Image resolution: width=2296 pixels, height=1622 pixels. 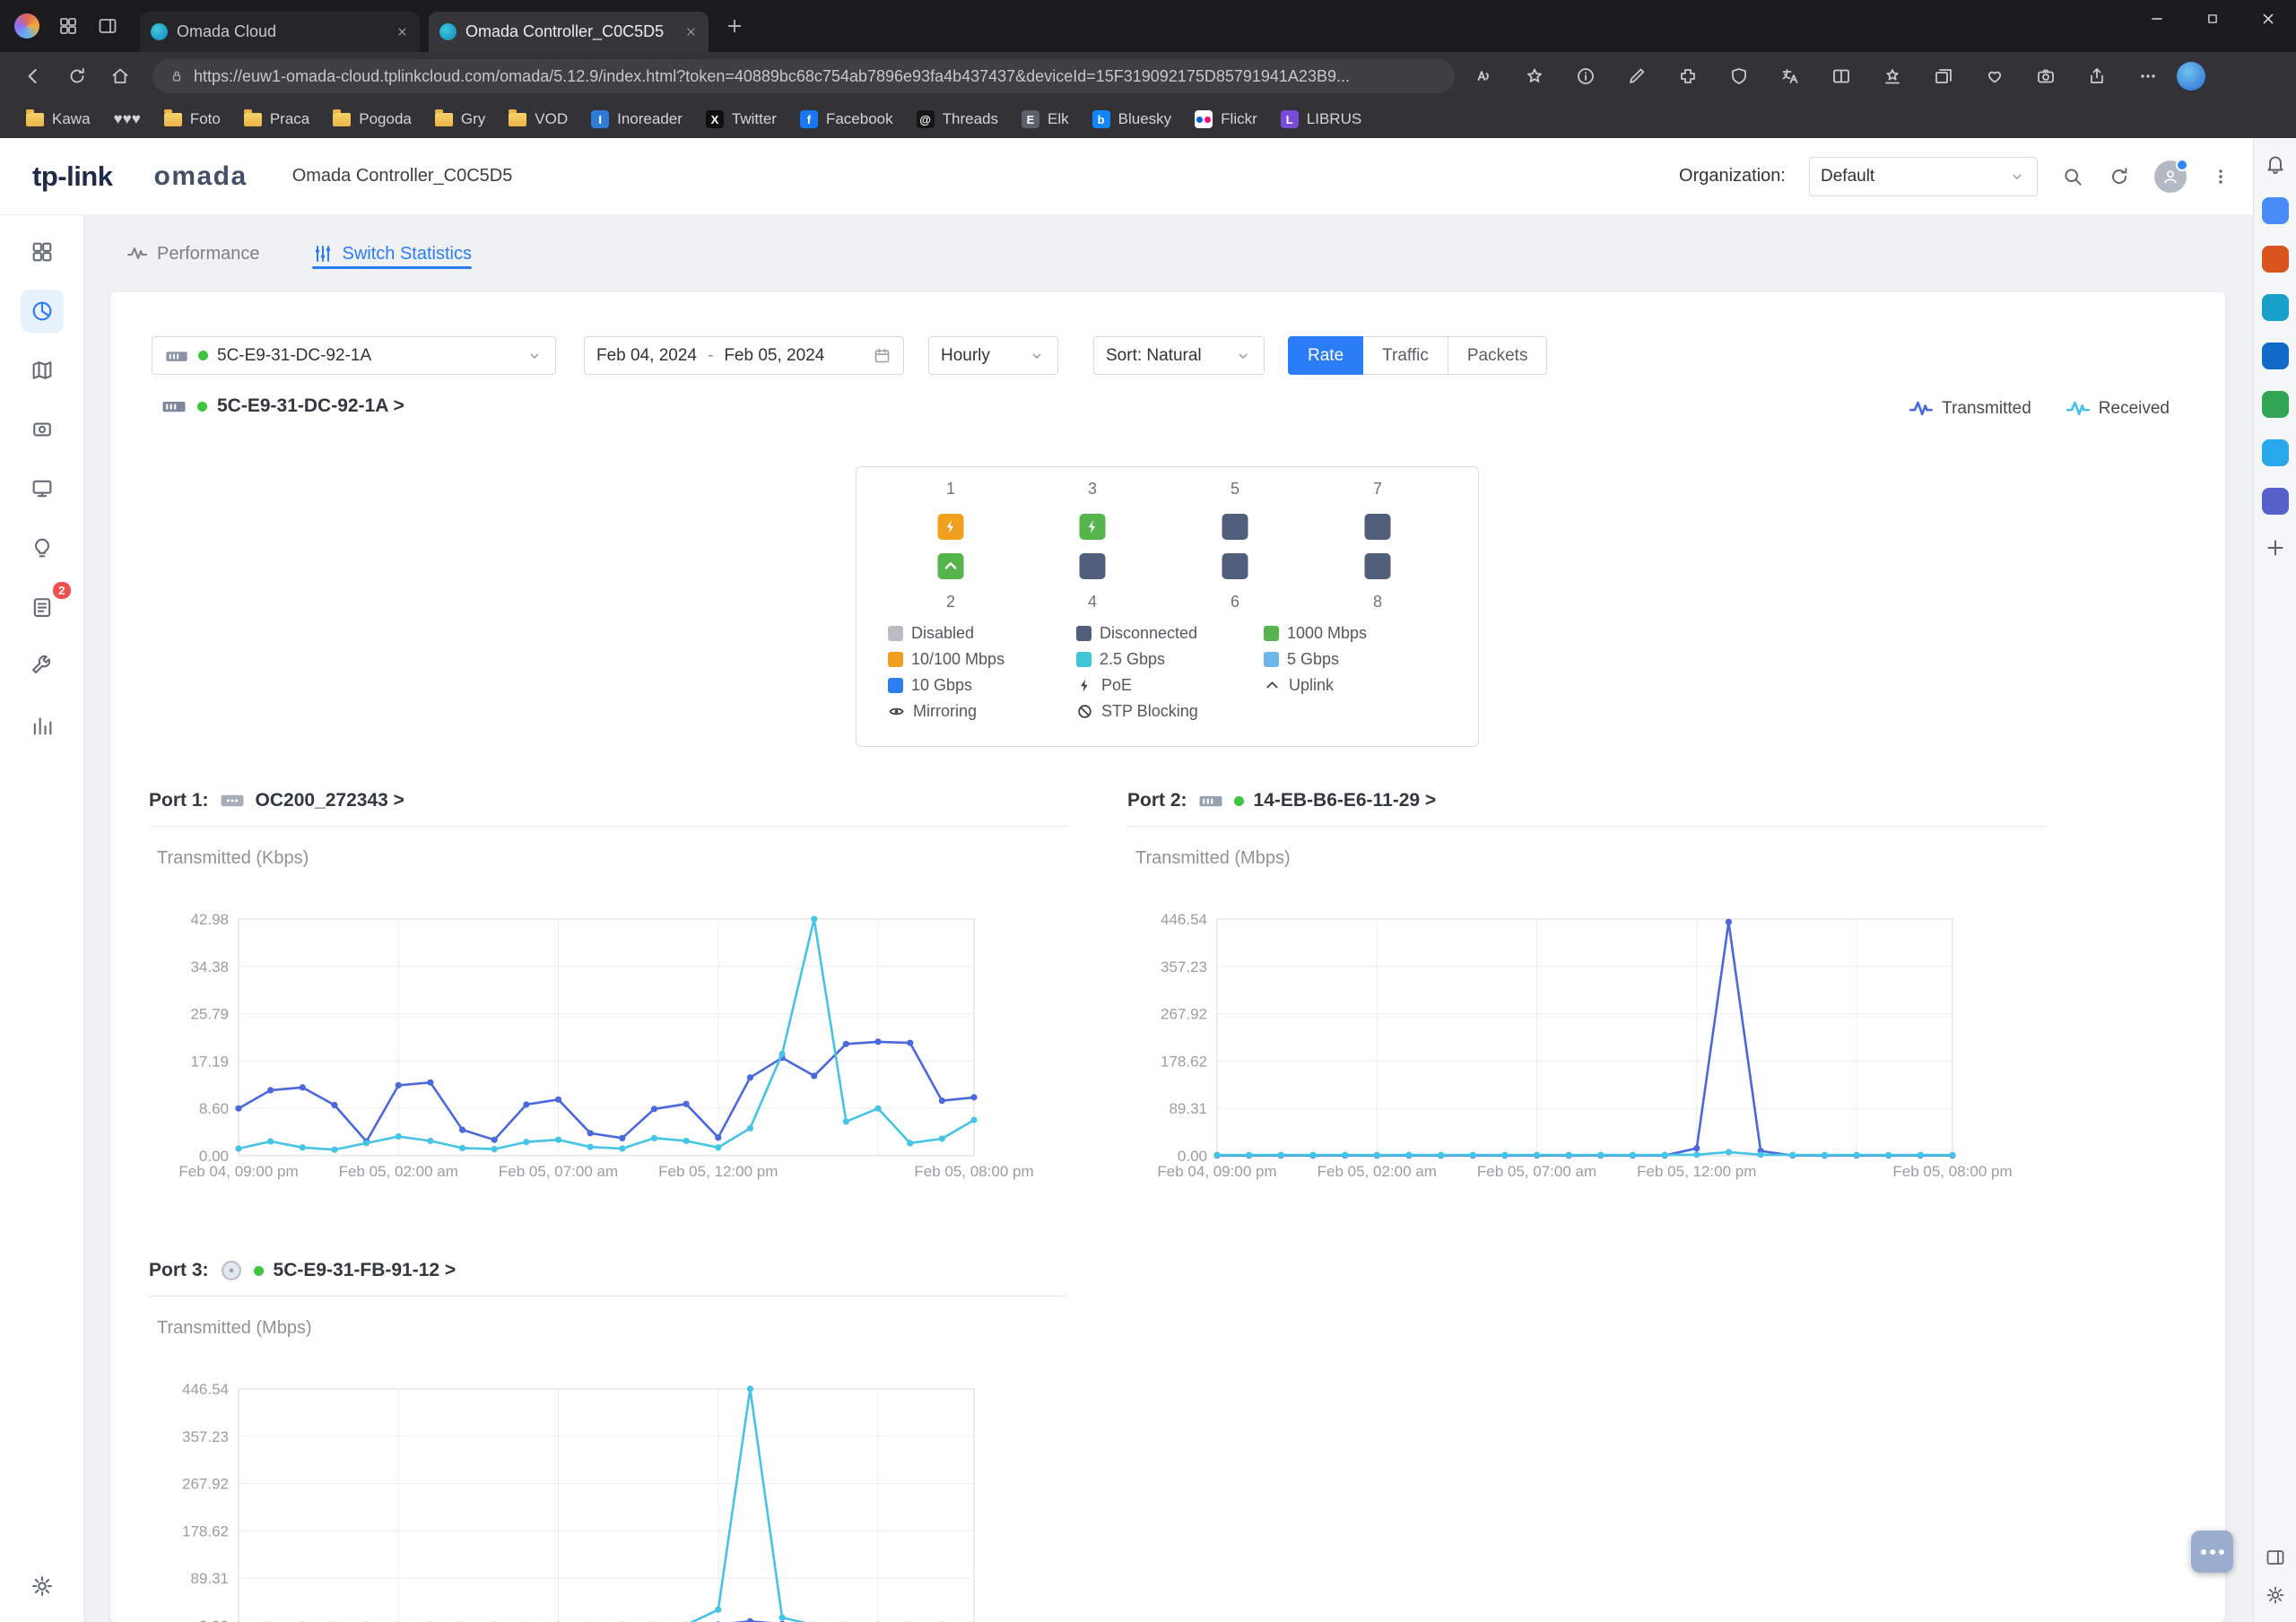 What do you see at coordinates (993, 355) in the screenshot?
I see `interval-selector: Hourly` at bounding box center [993, 355].